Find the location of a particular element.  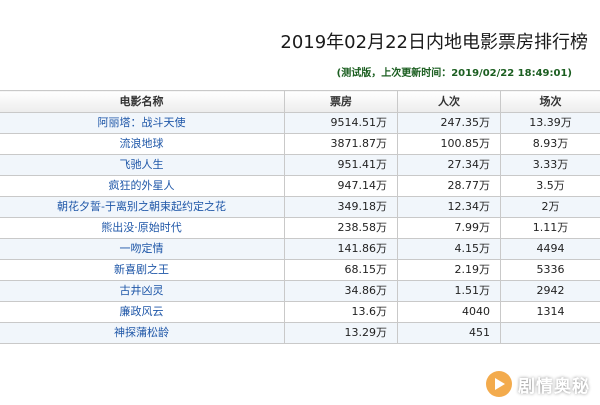

people-cell: 2.19万 is located at coordinates (472, 269).